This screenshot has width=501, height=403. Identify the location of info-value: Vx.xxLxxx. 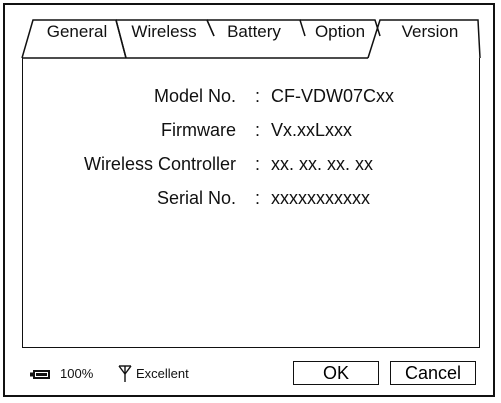
(312, 130).